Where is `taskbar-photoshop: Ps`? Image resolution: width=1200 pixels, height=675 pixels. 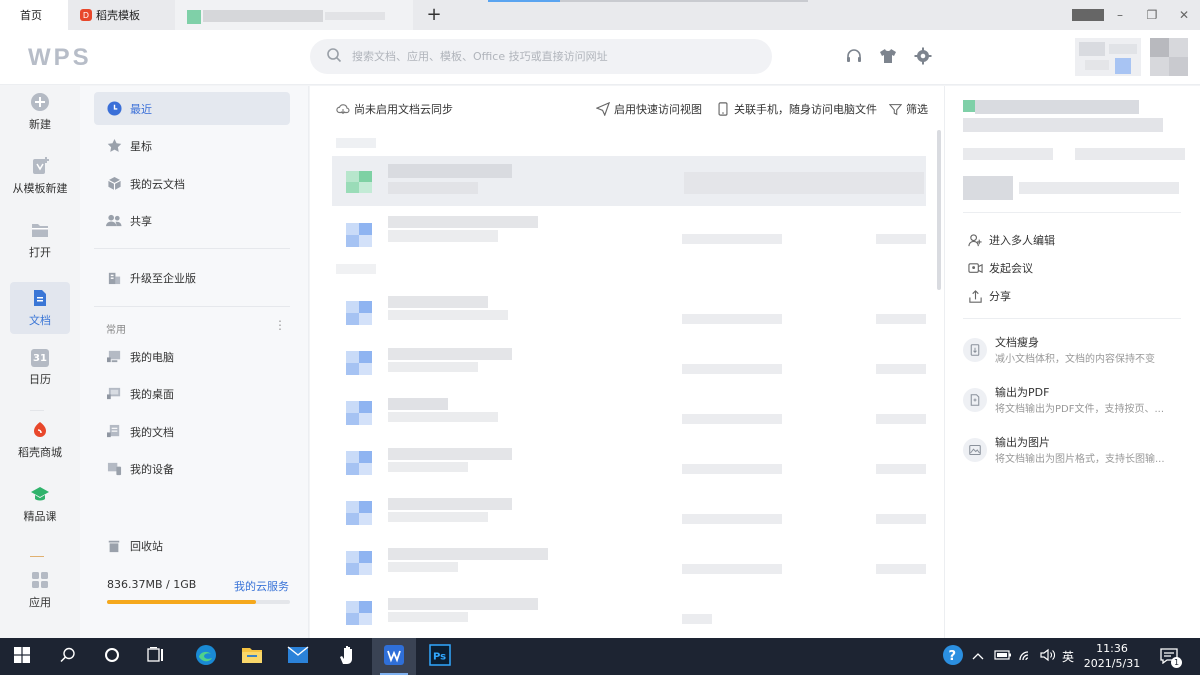 taskbar-photoshop: Ps is located at coordinates (440, 656).